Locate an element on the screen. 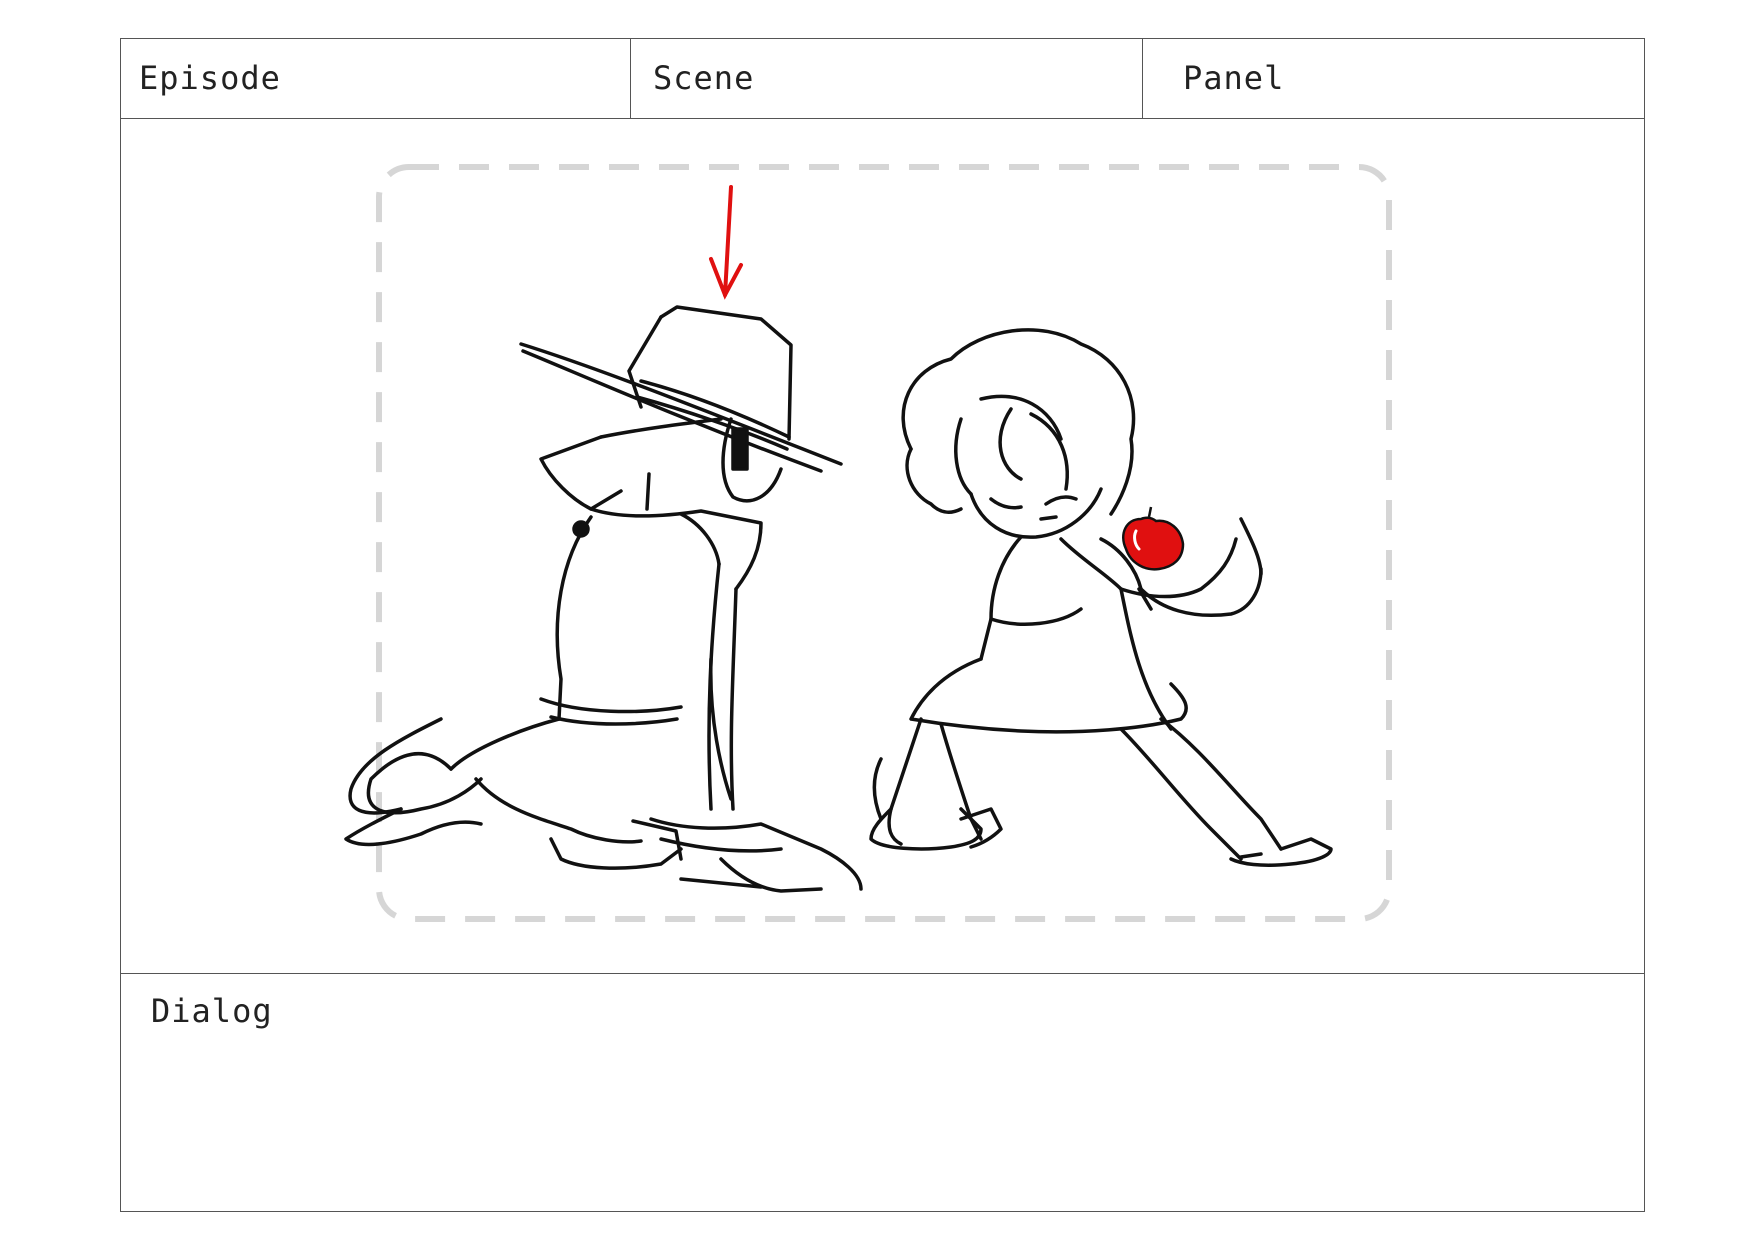 This screenshot has height=1240, width=1754. episode-field: Episode is located at coordinates (376, 78).